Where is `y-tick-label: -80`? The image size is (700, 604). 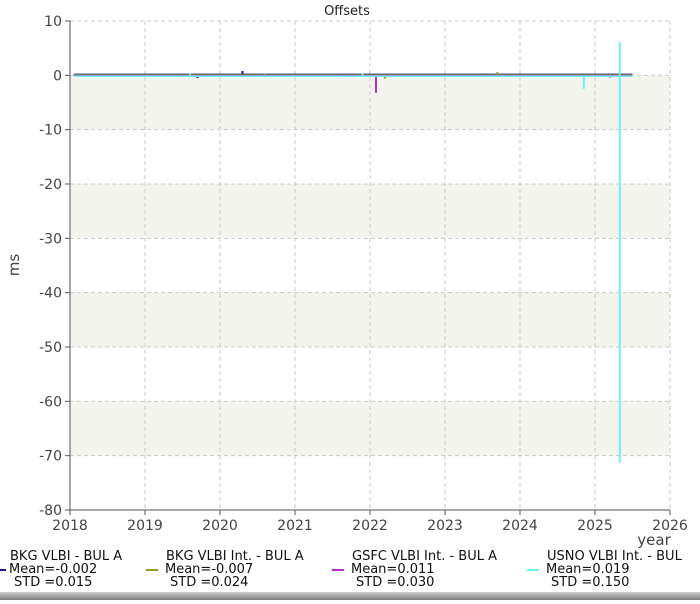 y-tick-label: -80 is located at coordinates (50, 511).